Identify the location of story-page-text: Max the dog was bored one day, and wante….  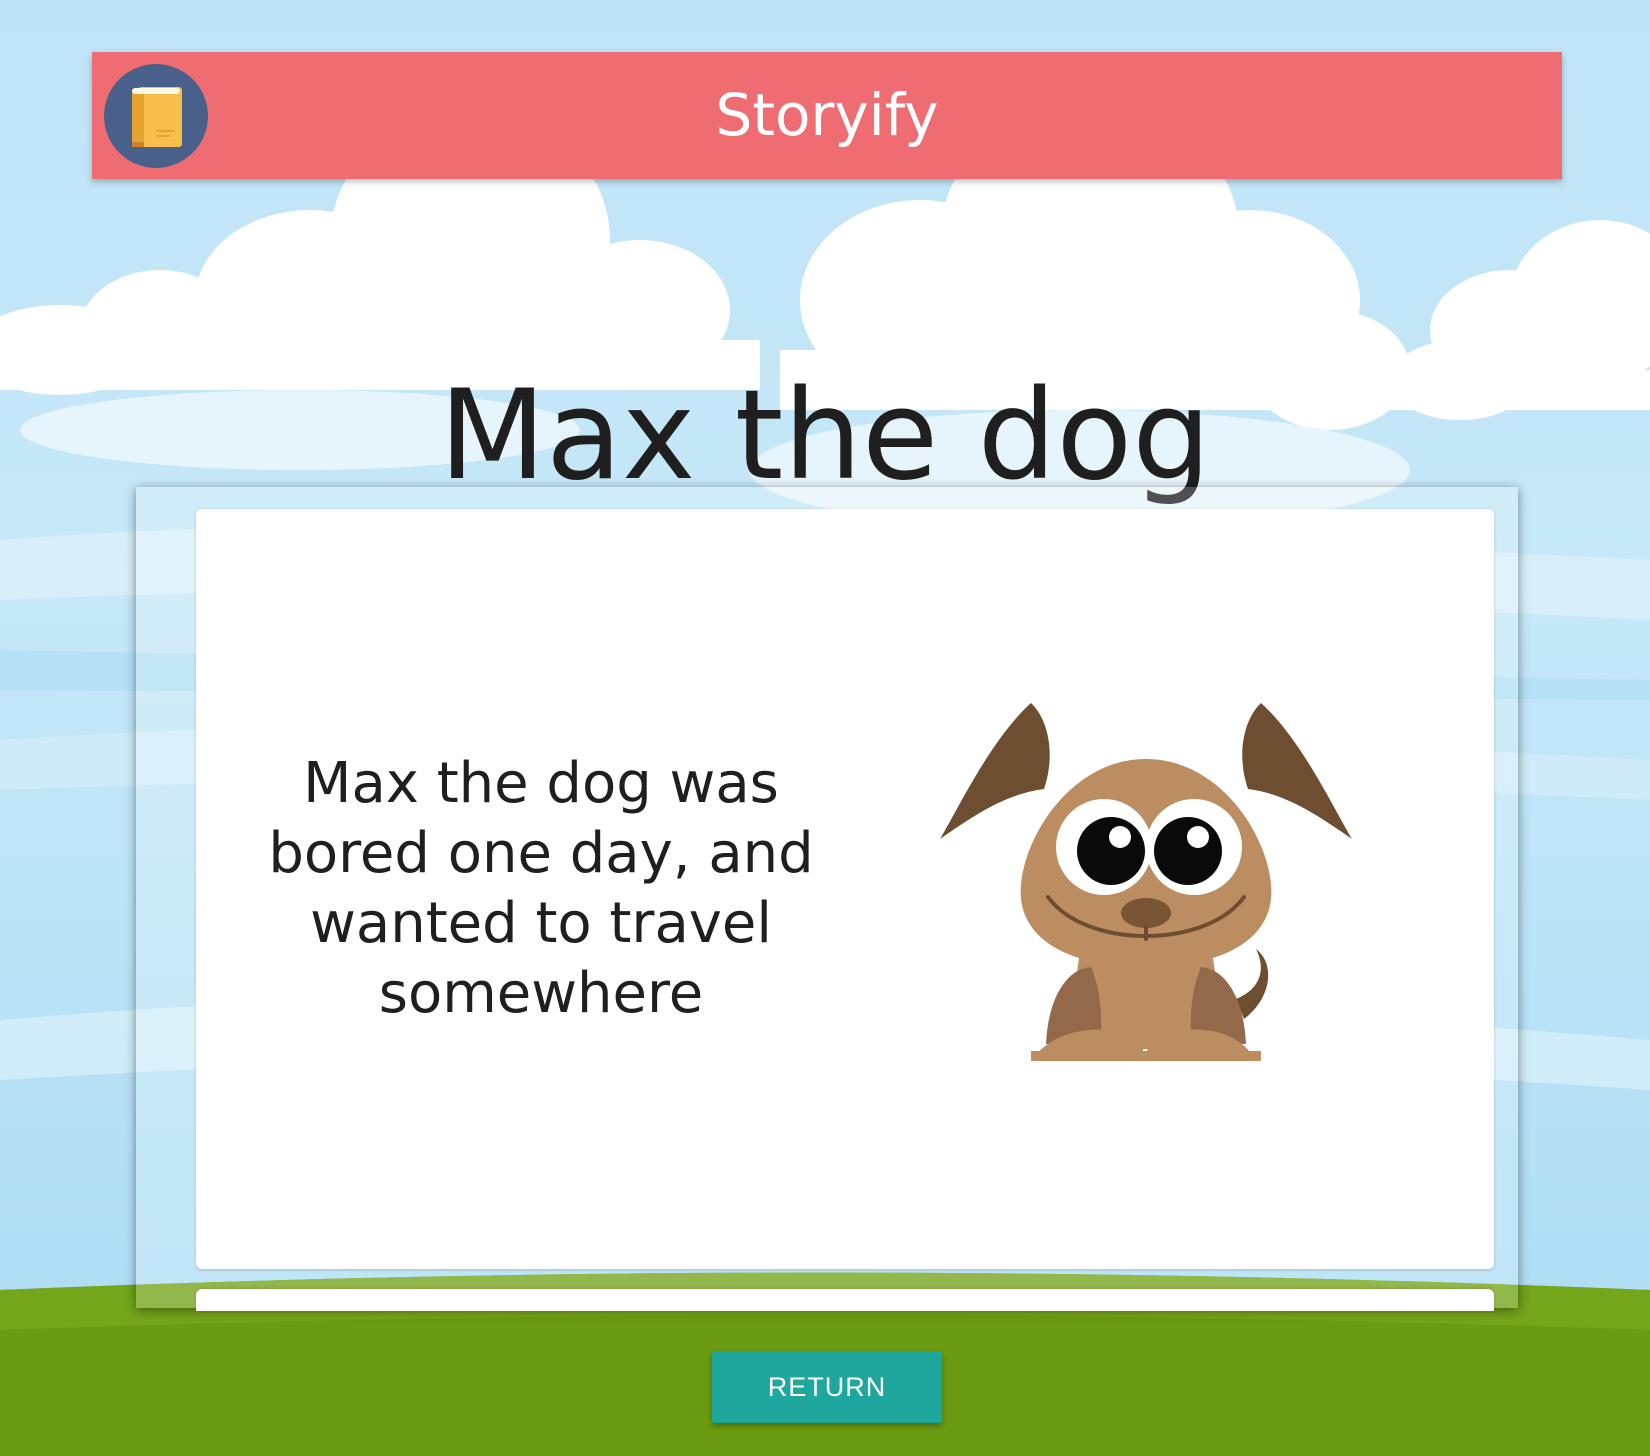
(541, 888).